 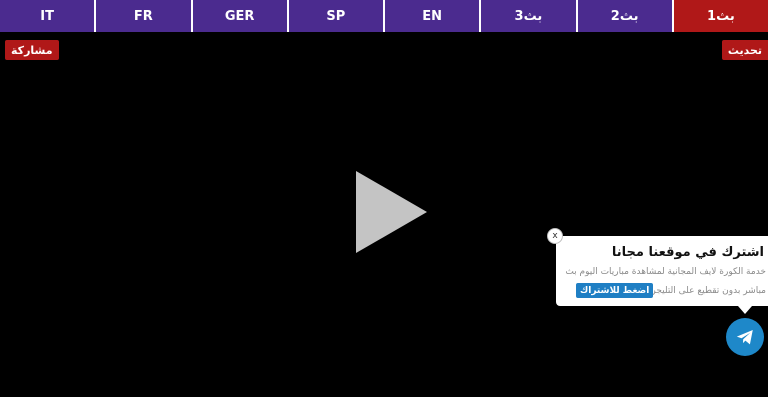 I want to click on telegram-icon, so click(x=745, y=337).